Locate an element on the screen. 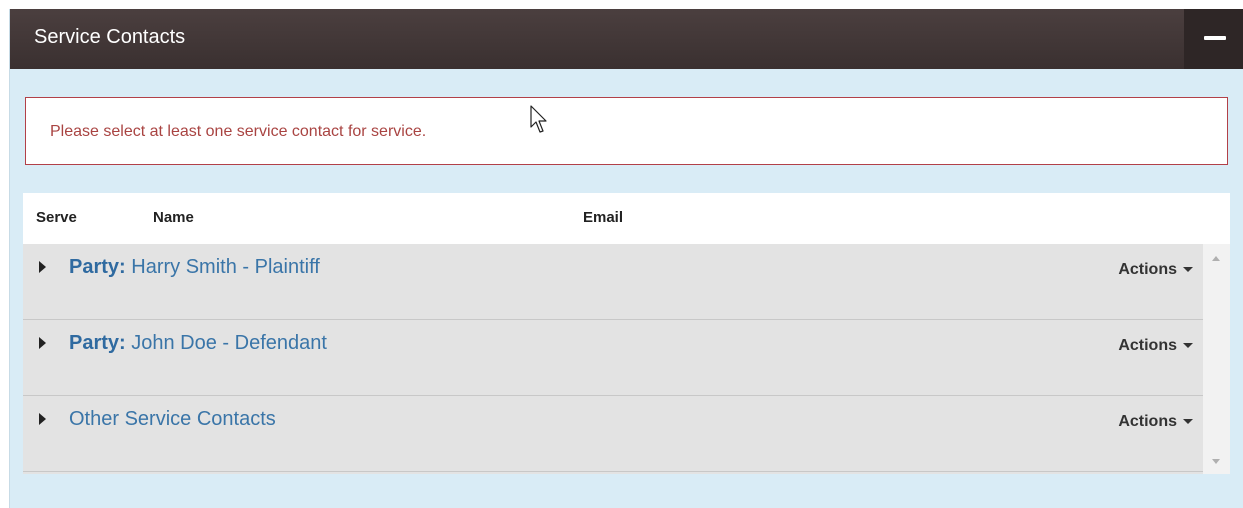 This screenshot has height=508, width=1243. row-label: John Doe - Defendant is located at coordinates (226, 343).